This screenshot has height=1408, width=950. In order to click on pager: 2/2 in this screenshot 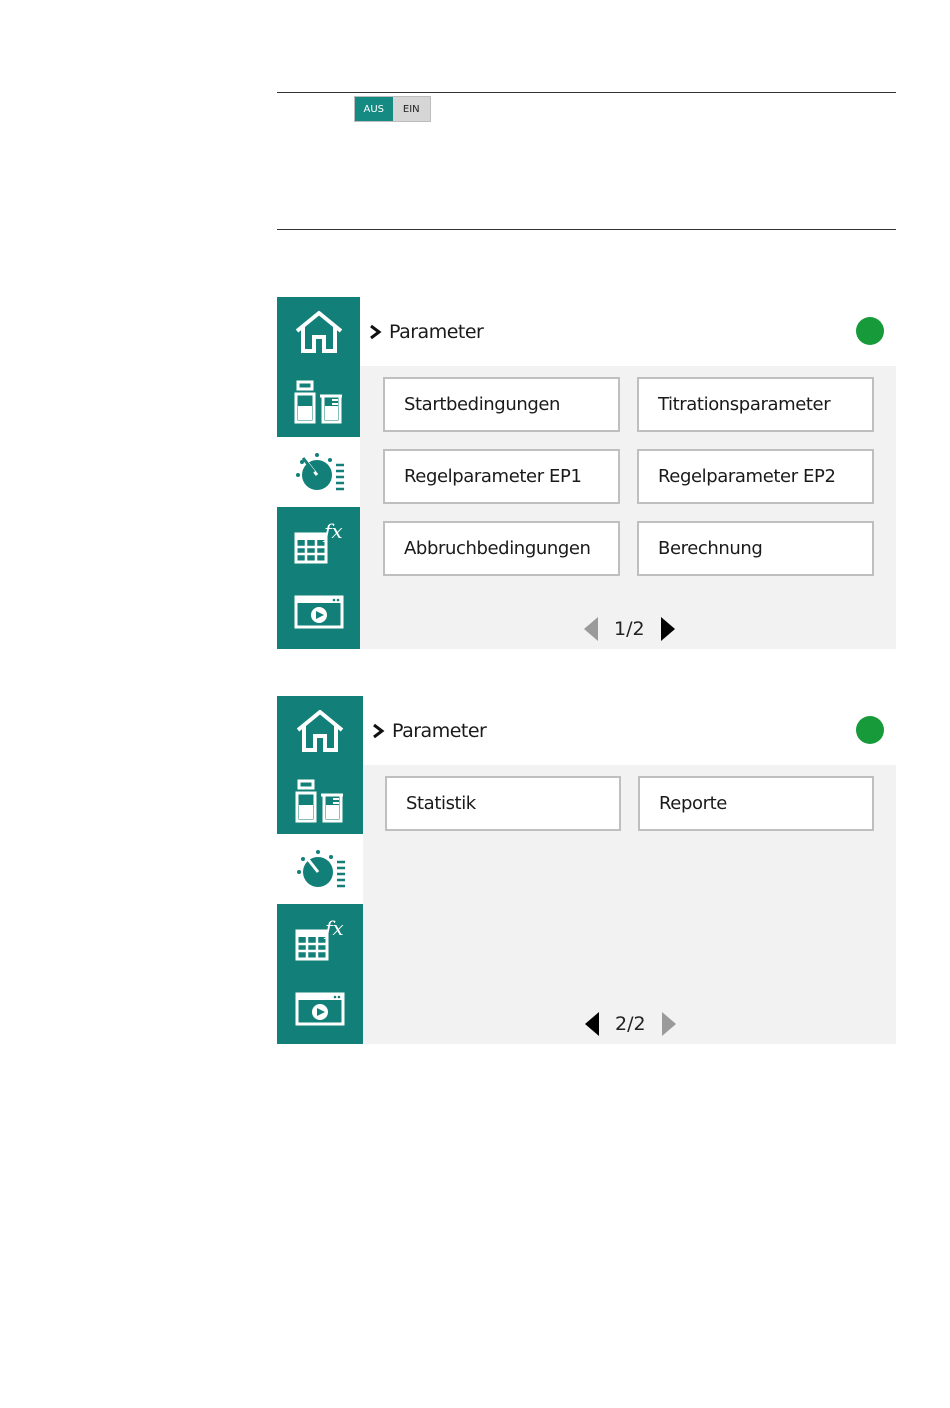, I will do `click(630, 1024)`.